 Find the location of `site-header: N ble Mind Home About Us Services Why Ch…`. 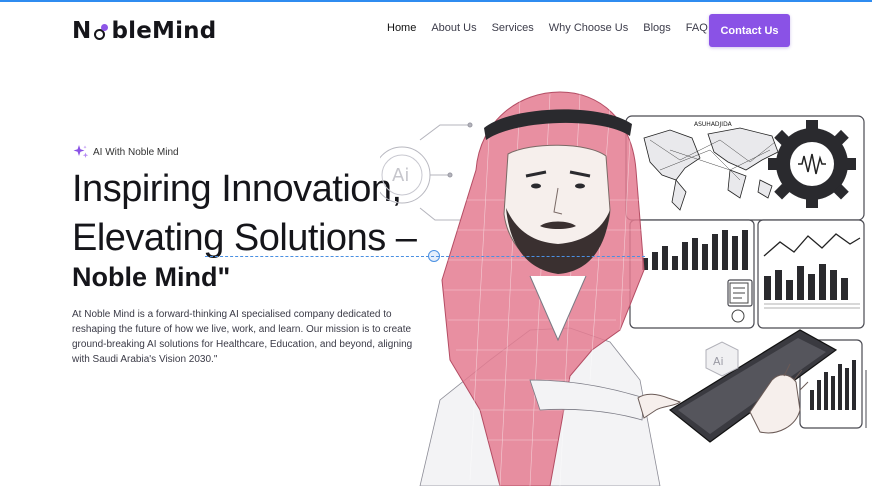

site-header: N ble Mind Home About Us Services Why Ch… is located at coordinates (436, 30).